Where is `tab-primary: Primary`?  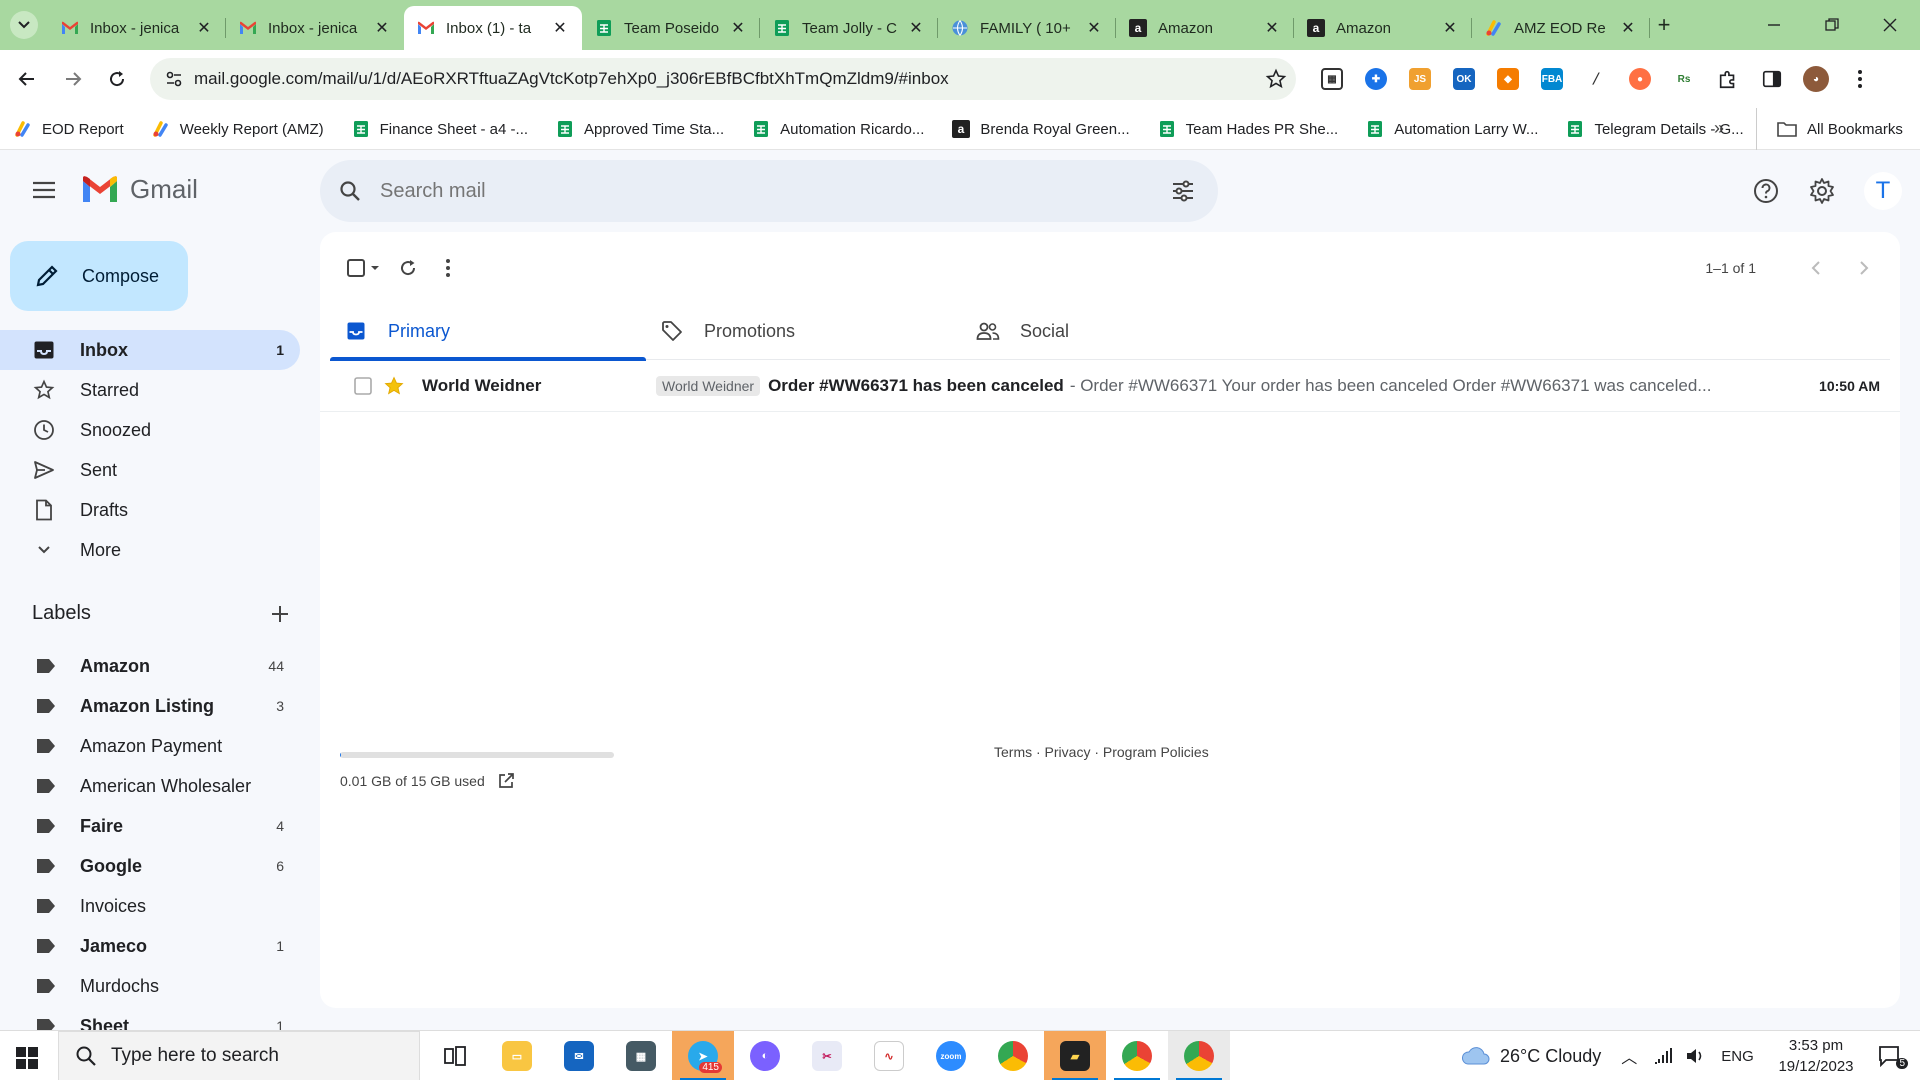 tab-primary: Primary is located at coordinates (488, 331).